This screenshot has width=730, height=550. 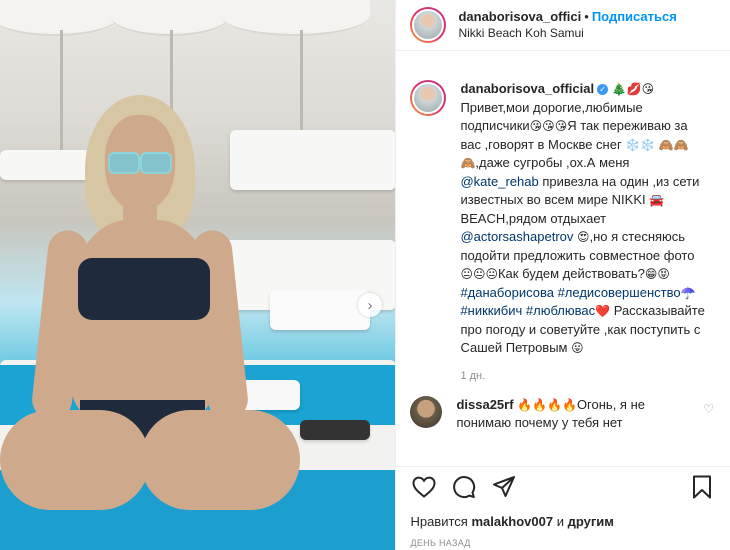 I want to click on caption-emoji: 😐😐😐, so click(x=479, y=274).